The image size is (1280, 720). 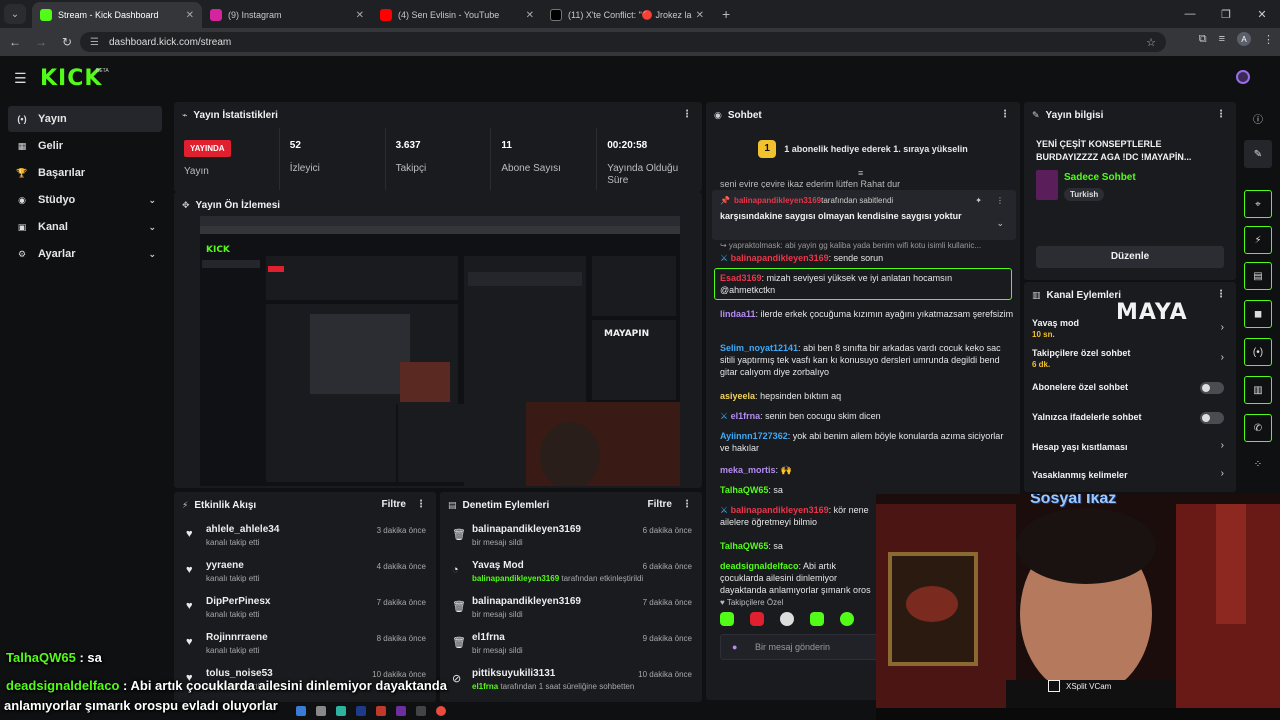 I want to click on chat-user: lindaa11, so click(x=738, y=314).